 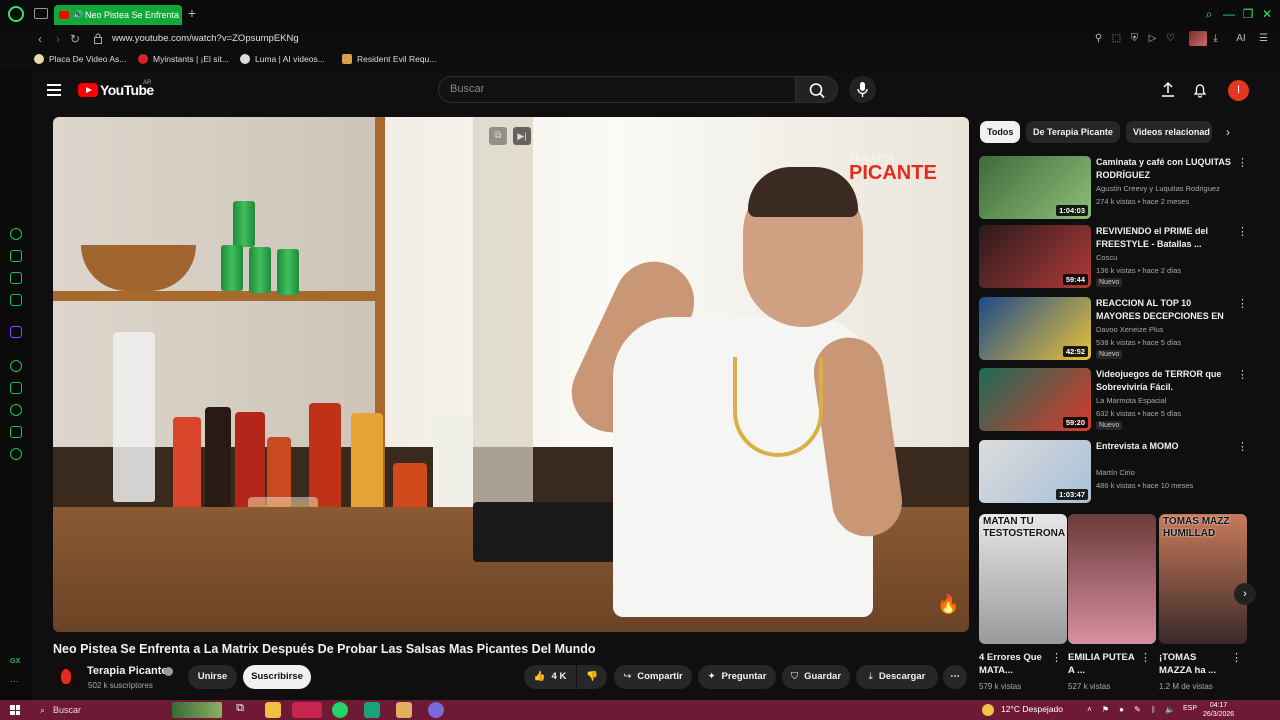 What do you see at coordinates (1267, 14) in the screenshot?
I see `close-window-button: ✕` at bounding box center [1267, 14].